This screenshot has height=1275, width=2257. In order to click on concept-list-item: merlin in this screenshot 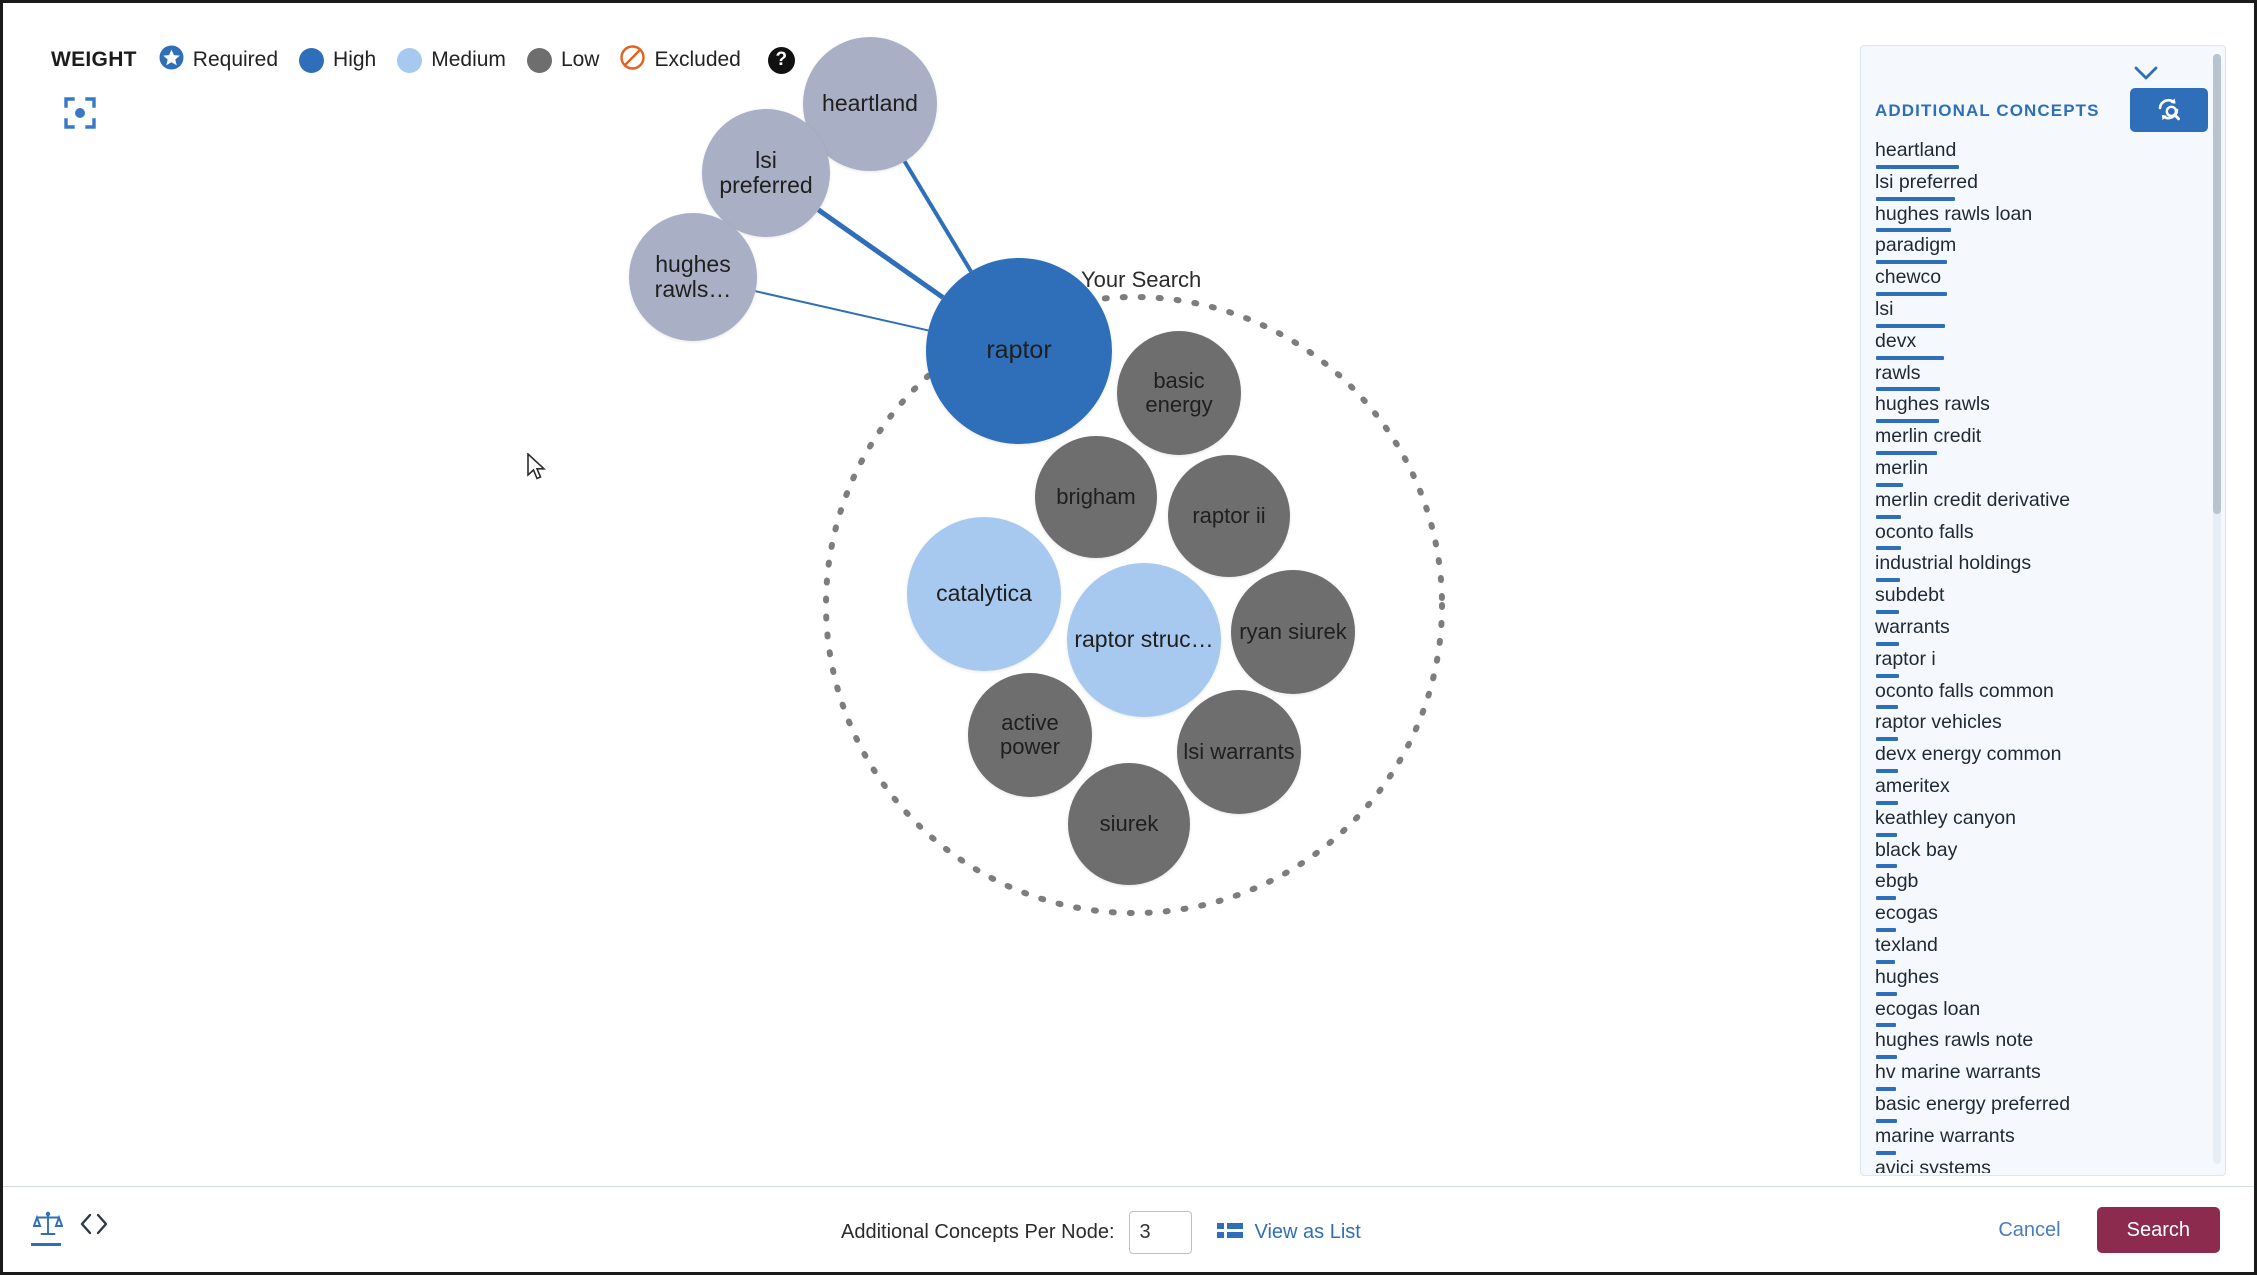, I will do `click(2050, 472)`.